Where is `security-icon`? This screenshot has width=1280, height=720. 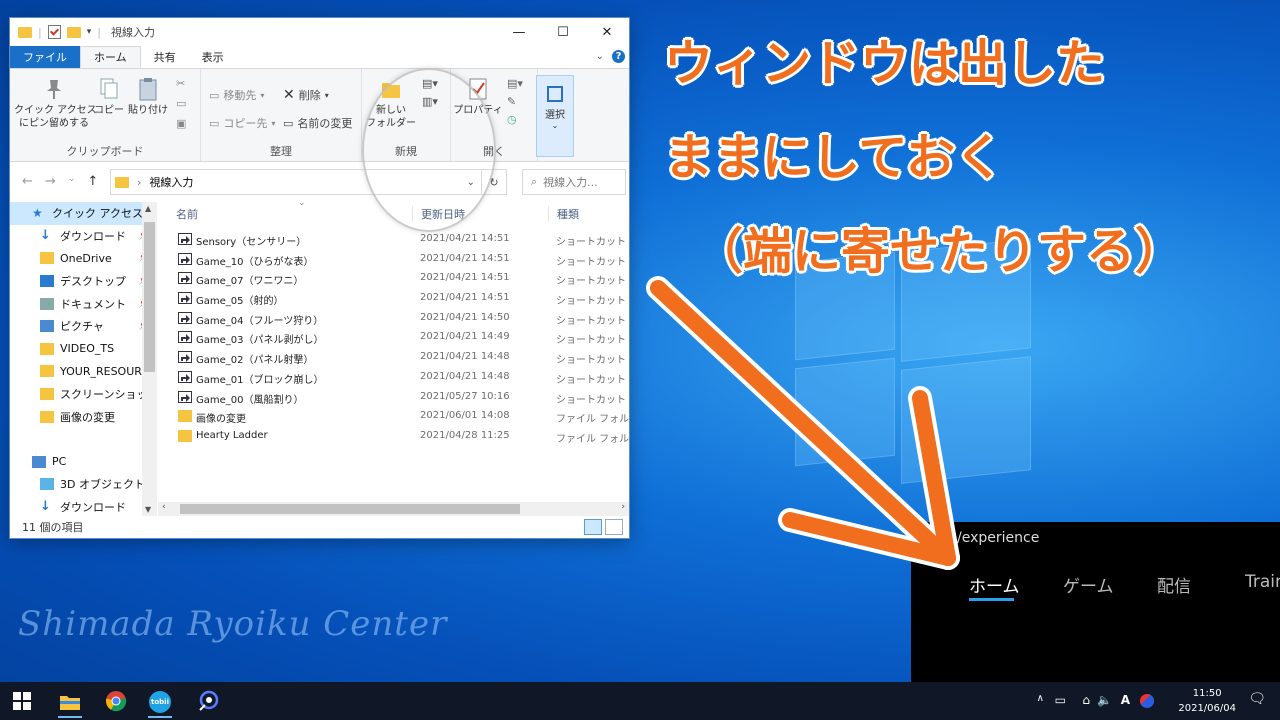 security-icon is located at coordinates (1147, 701).